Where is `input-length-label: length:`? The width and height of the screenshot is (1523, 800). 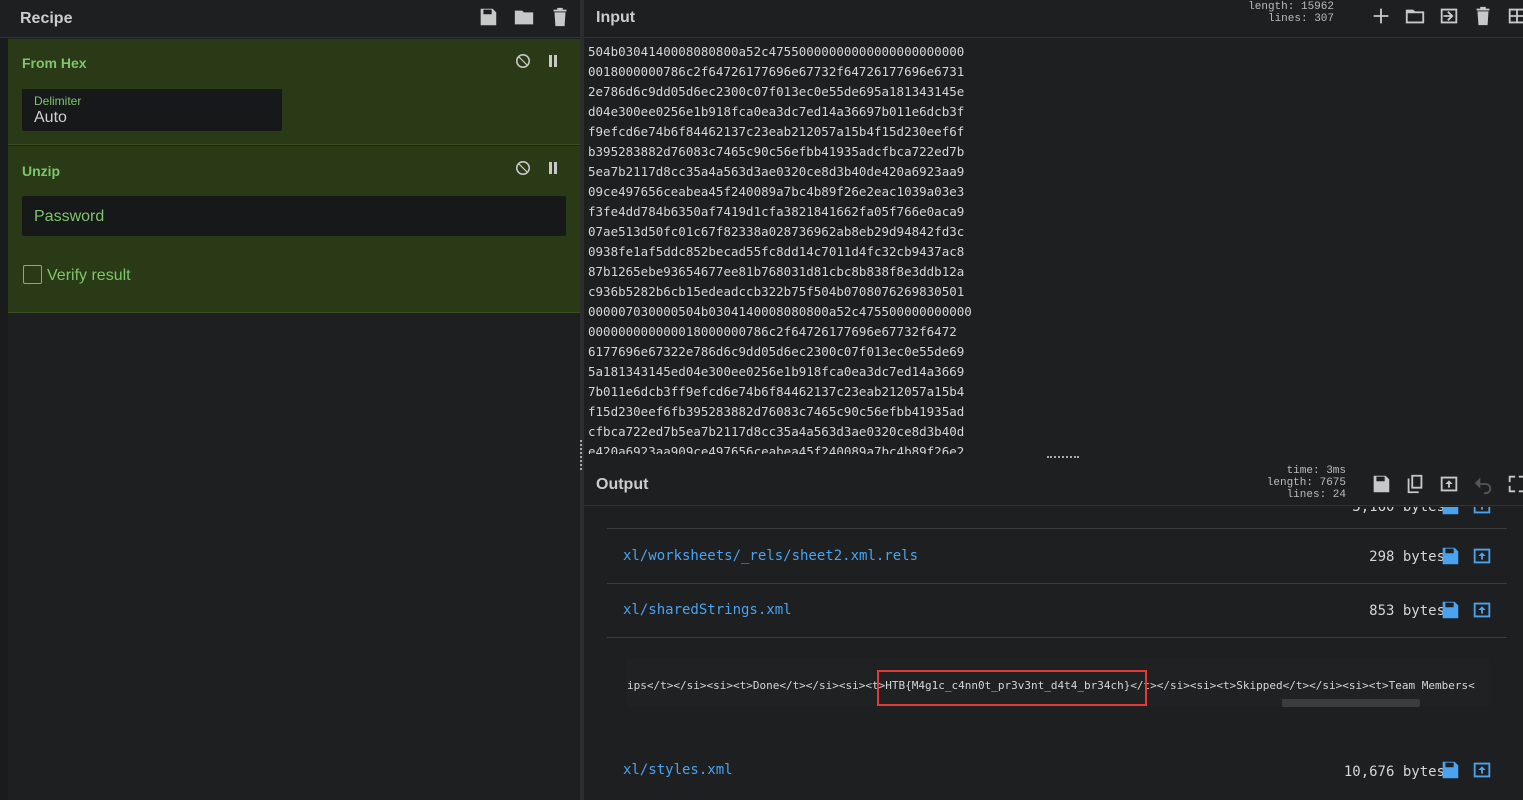 input-length-label: length: is located at coordinates (1271, 7).